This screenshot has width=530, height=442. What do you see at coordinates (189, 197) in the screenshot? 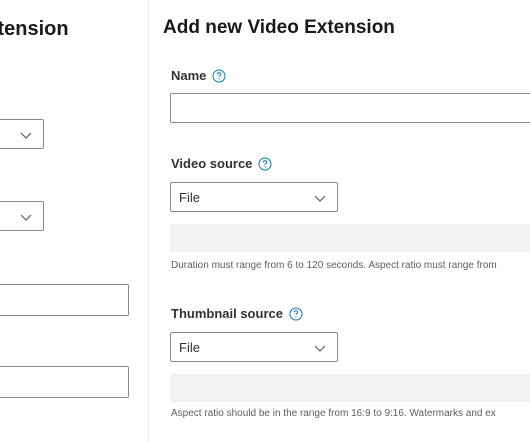
I see `video-source-selected: File` at bounding box center [189, 197].